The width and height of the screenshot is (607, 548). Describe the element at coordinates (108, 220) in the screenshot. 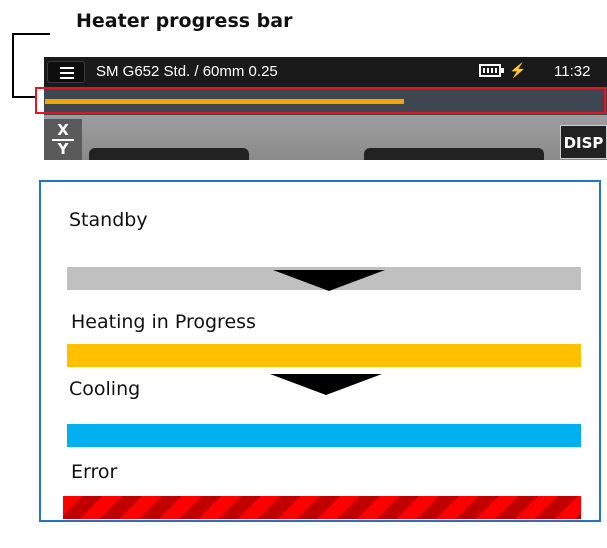

I see `legend-label-standby: Standby` at that location.